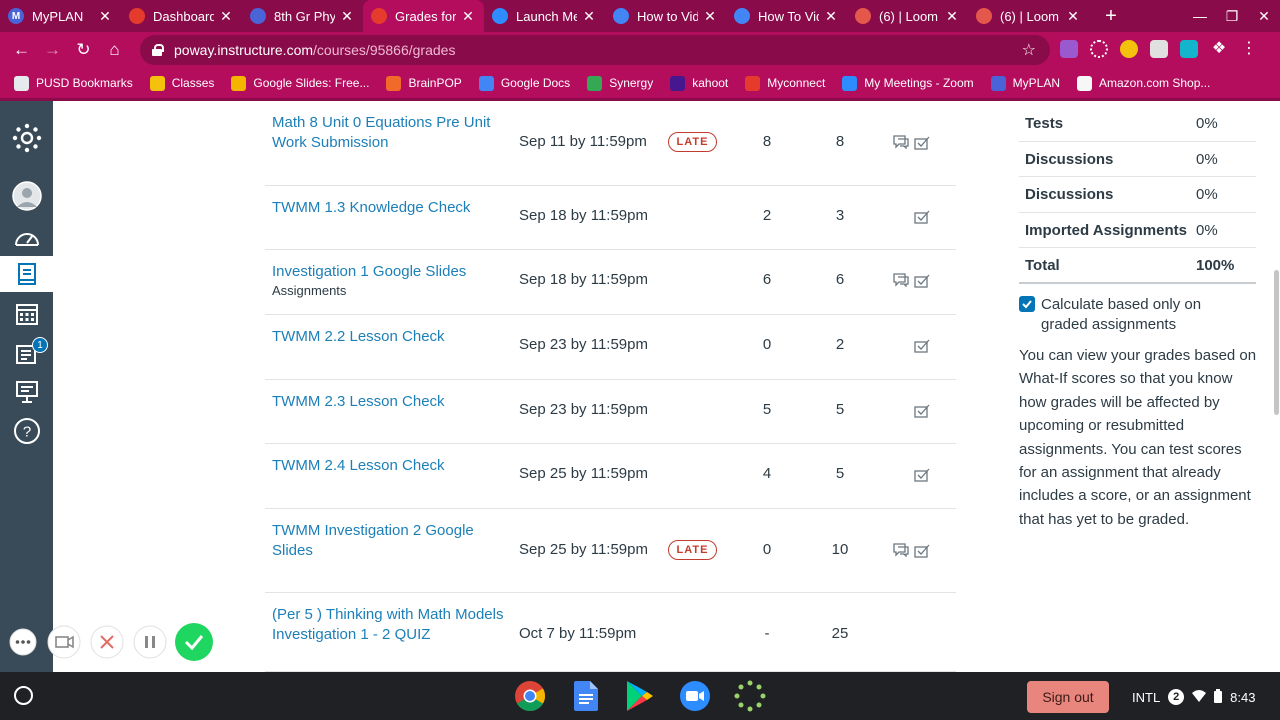 The width and height of the screenshot is (1280, 720). Describe the element at coordinates (194, 642) in the screenshot. I see `loom-finish-icon` at that location.